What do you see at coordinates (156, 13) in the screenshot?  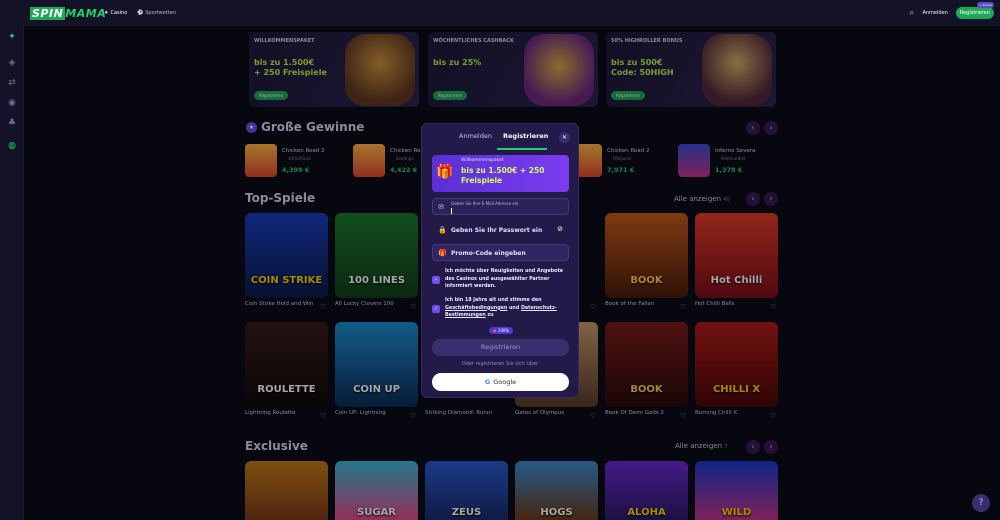 I see `tab-sports: ⚽ Sportwetten` at bounding box center [156, 13].